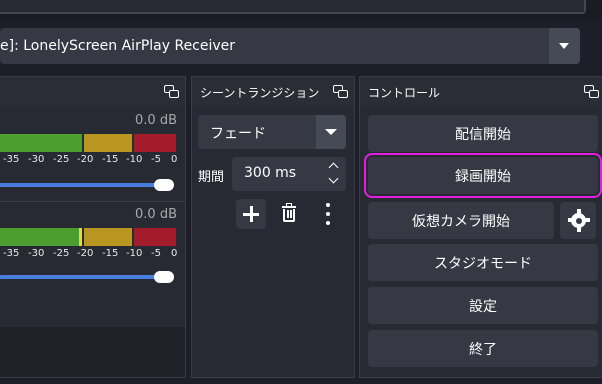 Image resolution: width=602 pixels, height=384 pixels. Describe the element at coordinates (118, 46) in the screenshot. I see `source-select-value: e]: LonelyScreen AirPlay Receiver` at that location.